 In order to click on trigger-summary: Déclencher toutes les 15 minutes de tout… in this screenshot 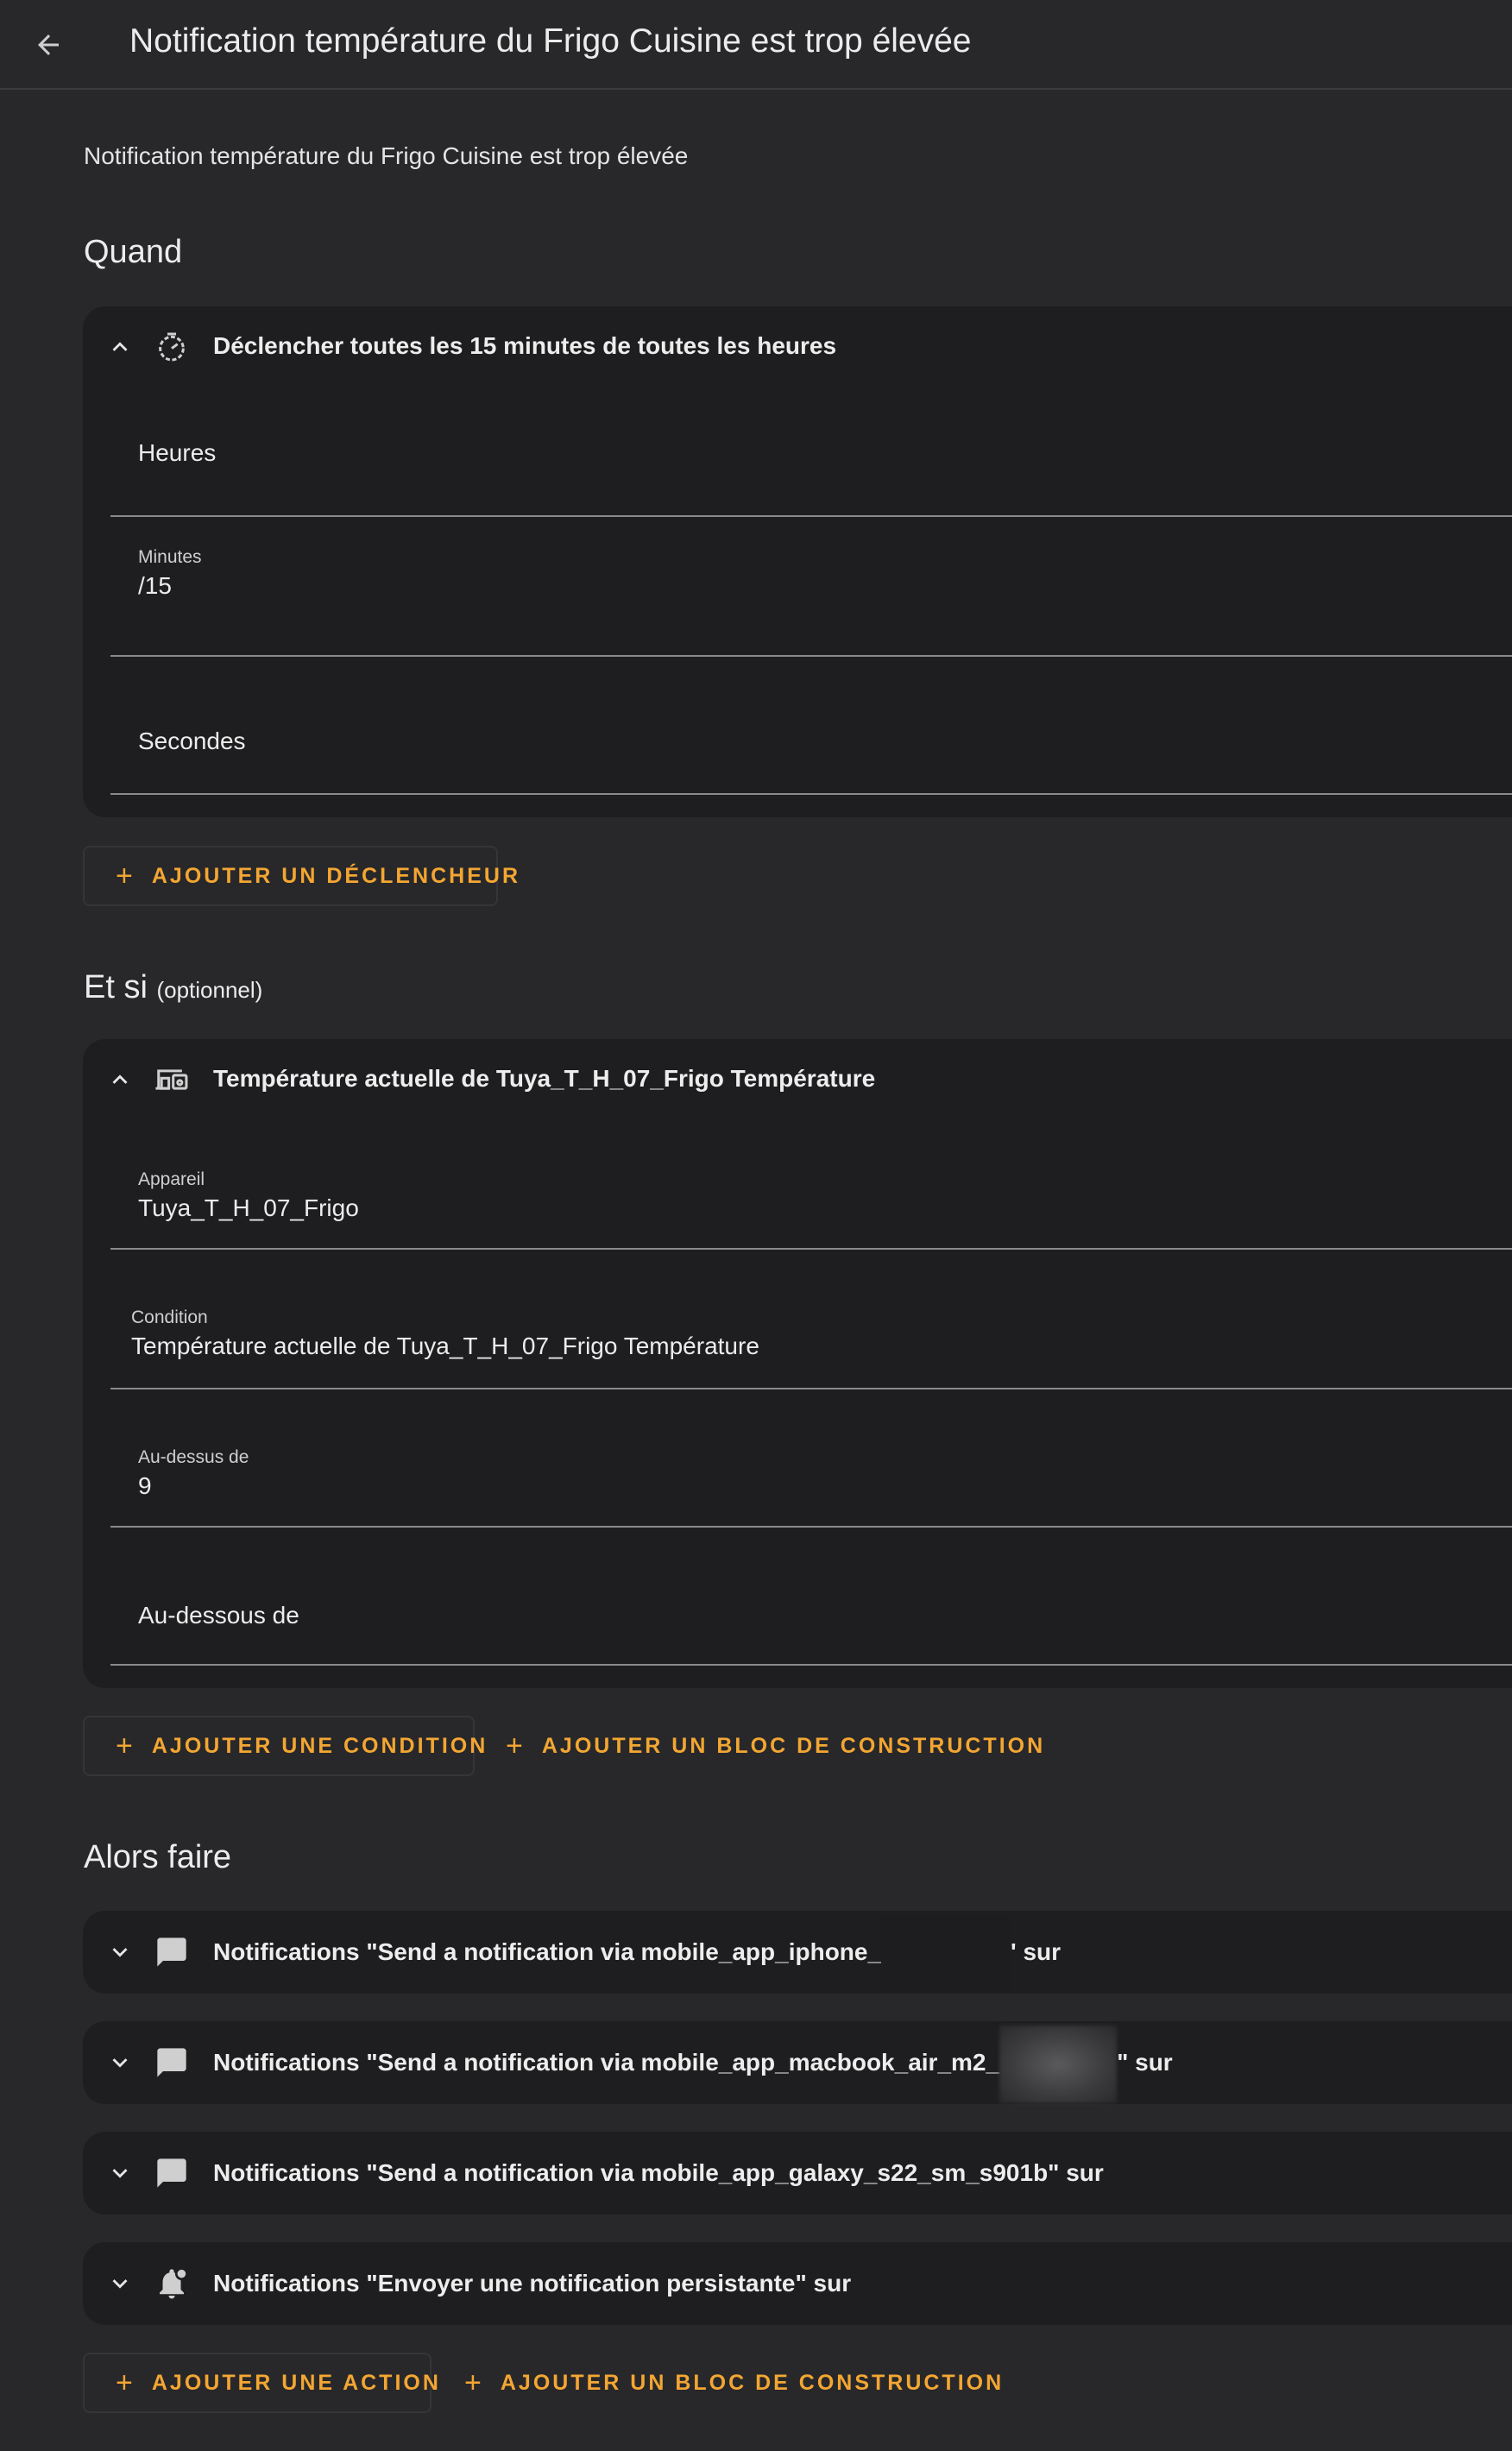, I will do `click(525, 345)`.